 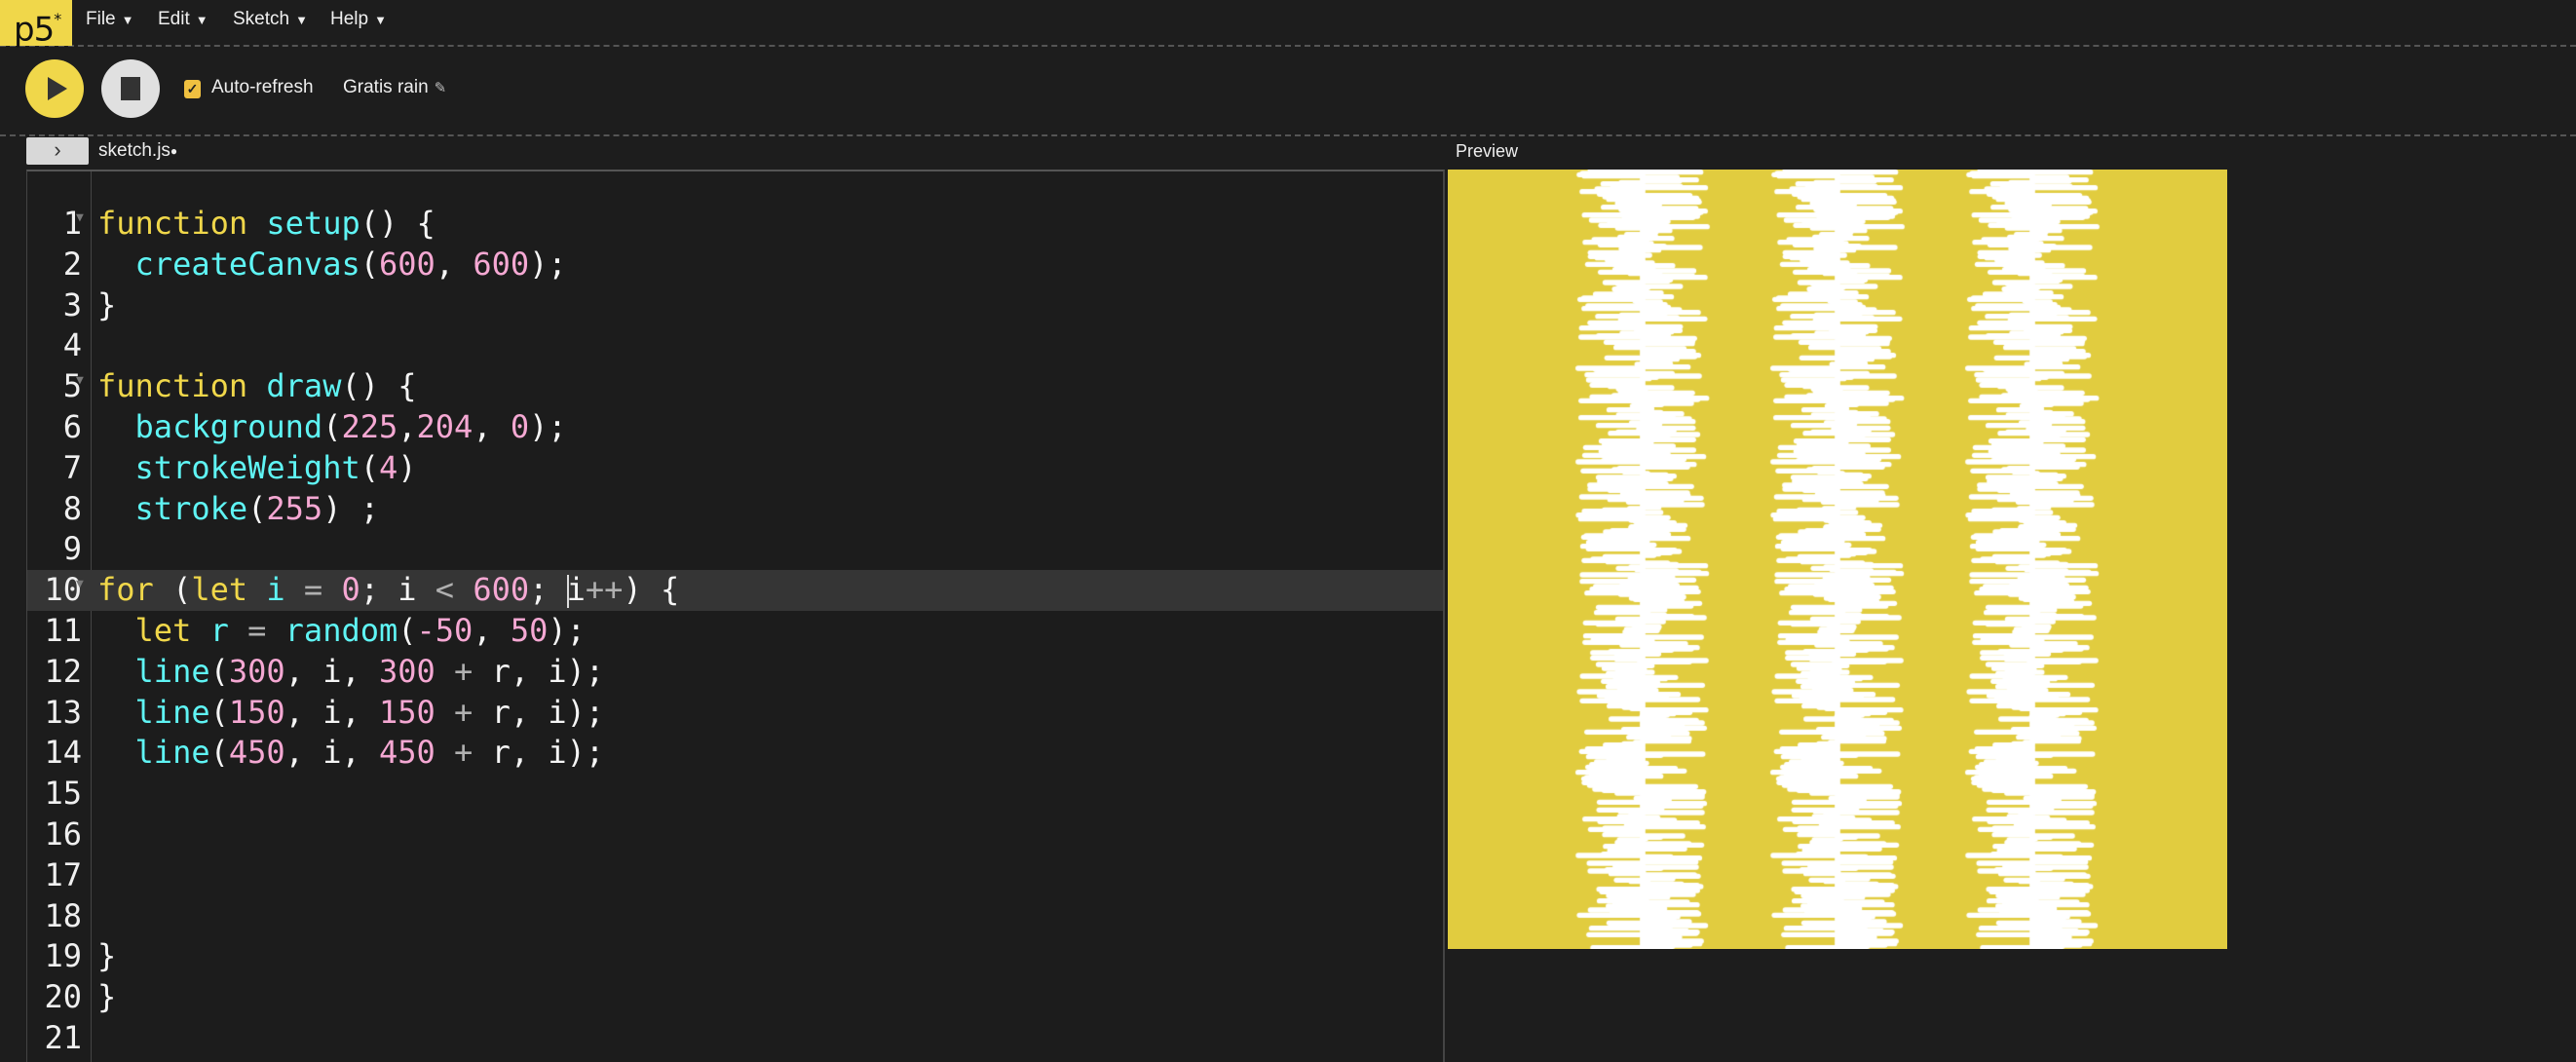 What do you see at coordinates (394, 87) in the screenshot?
I see `sketch-name: Gratis rain ✎` at bounding box center [394, 87].